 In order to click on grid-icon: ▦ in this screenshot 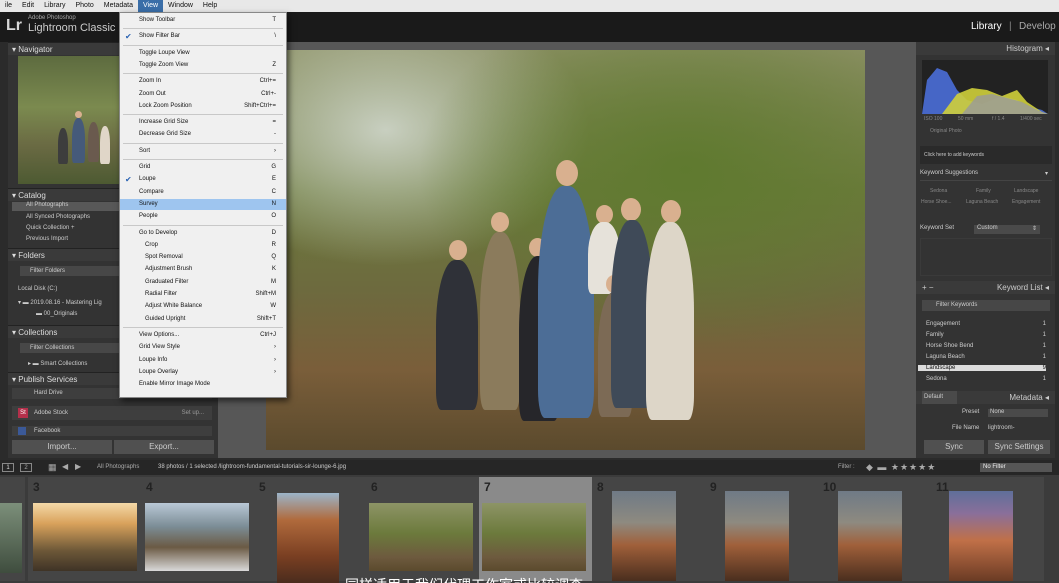, I will do `click(52, 467)`.